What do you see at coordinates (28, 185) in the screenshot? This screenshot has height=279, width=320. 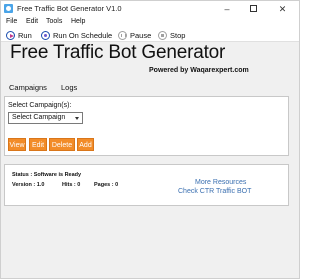 I see `version-text: Version : 1.0` at bounding box center [28, 185].